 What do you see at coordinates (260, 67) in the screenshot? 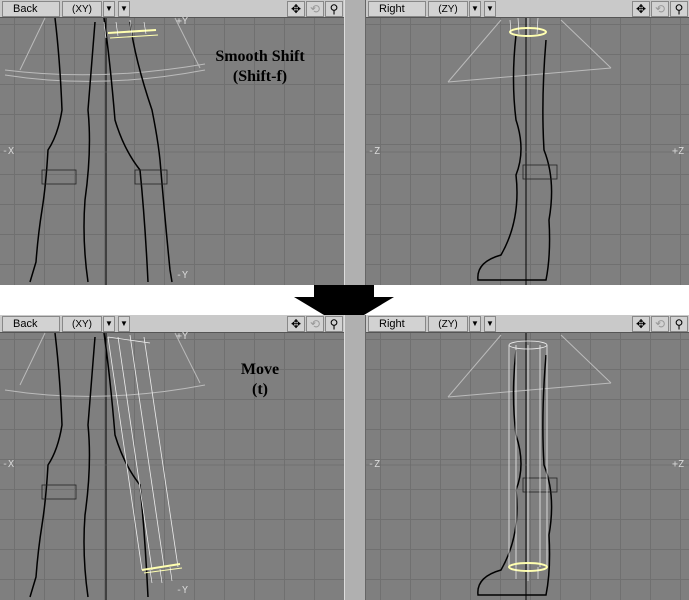
I see `annotation-smooth-shift: Smooth Shift (Shift-f)` at bounding box center [260, 67].